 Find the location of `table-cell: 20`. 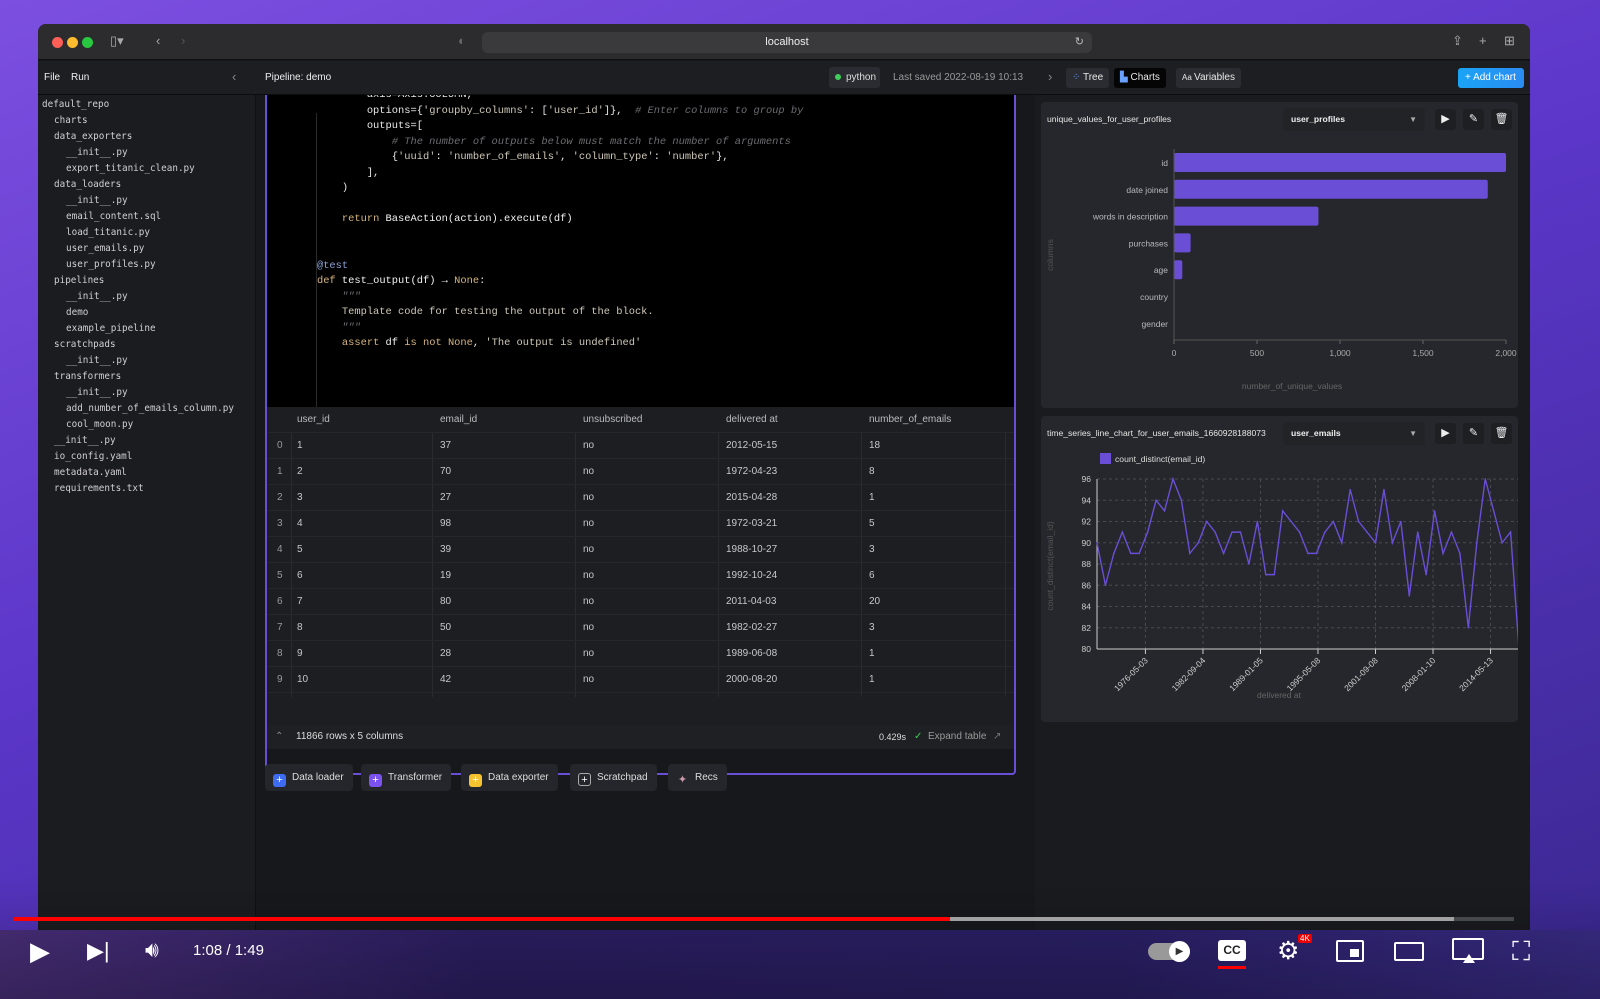

table-cell: 20 is located at coordinates (875, 601).